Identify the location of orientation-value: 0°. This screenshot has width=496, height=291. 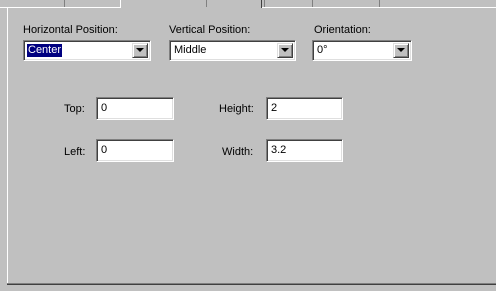
(322, 50).